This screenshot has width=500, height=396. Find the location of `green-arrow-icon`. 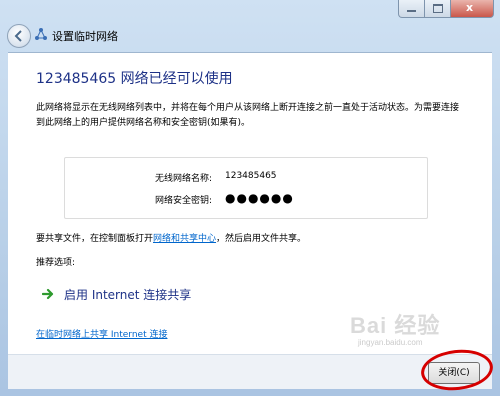

green-arrow-icon is located at coordinates (48, 294).